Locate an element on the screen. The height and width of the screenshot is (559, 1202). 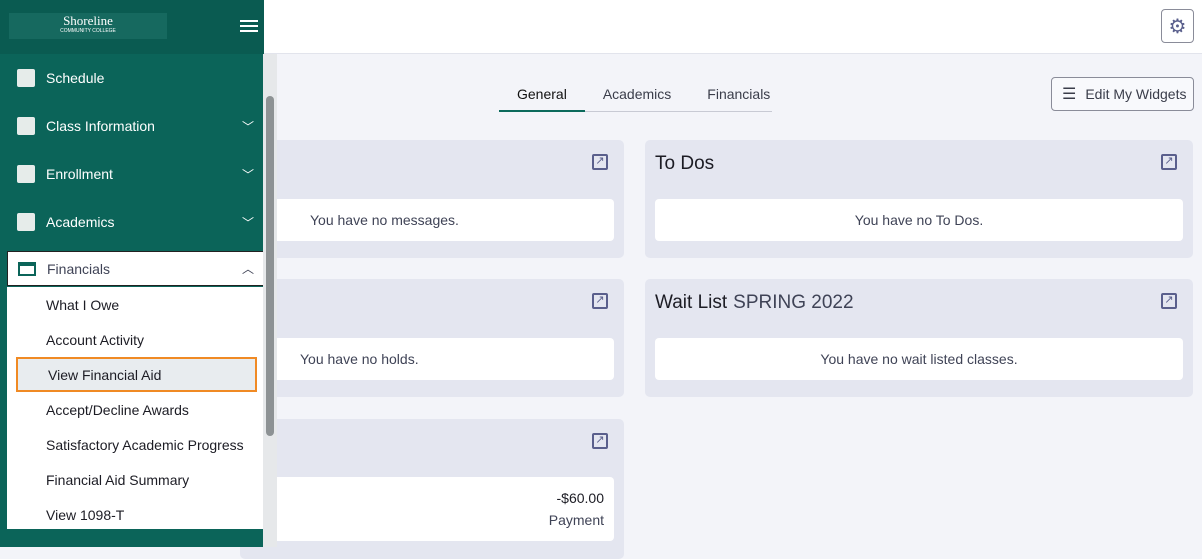
class-info-icon is located at coordinates (26, 126).